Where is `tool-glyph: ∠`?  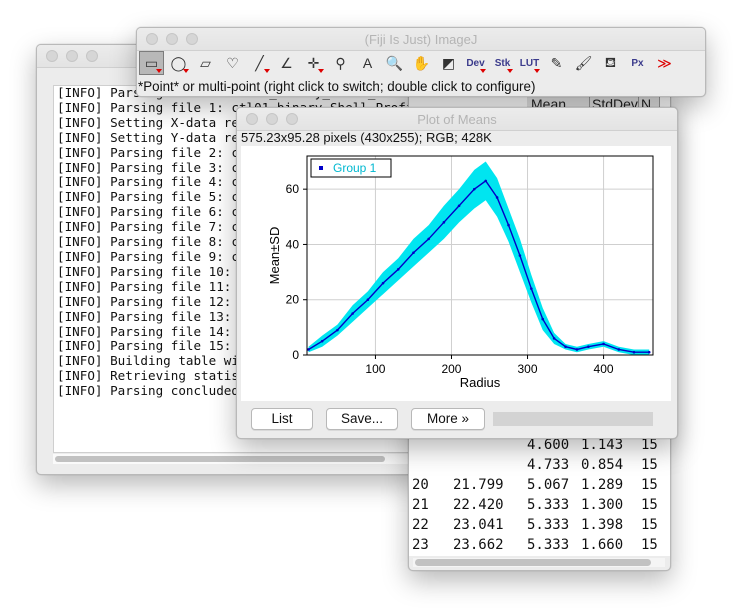
tool-glyph: ∠ is located at coordinates (286, 62).